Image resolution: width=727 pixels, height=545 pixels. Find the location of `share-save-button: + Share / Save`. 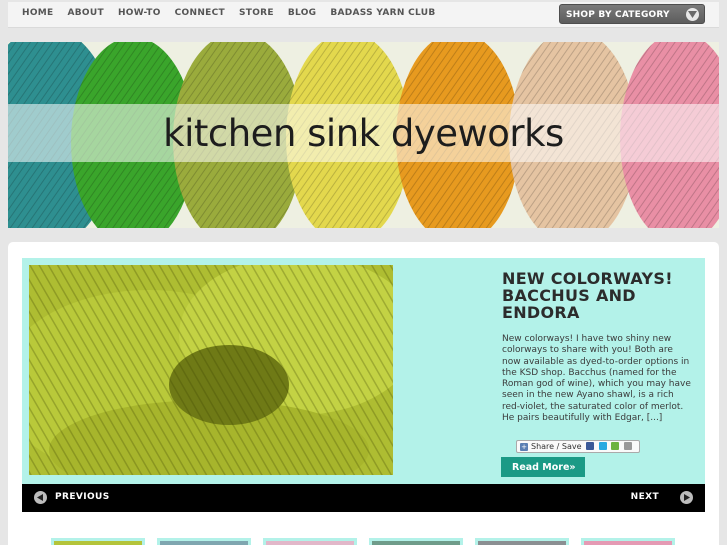

share-save-button: + Share / Save is located at coordinates (578, 446).